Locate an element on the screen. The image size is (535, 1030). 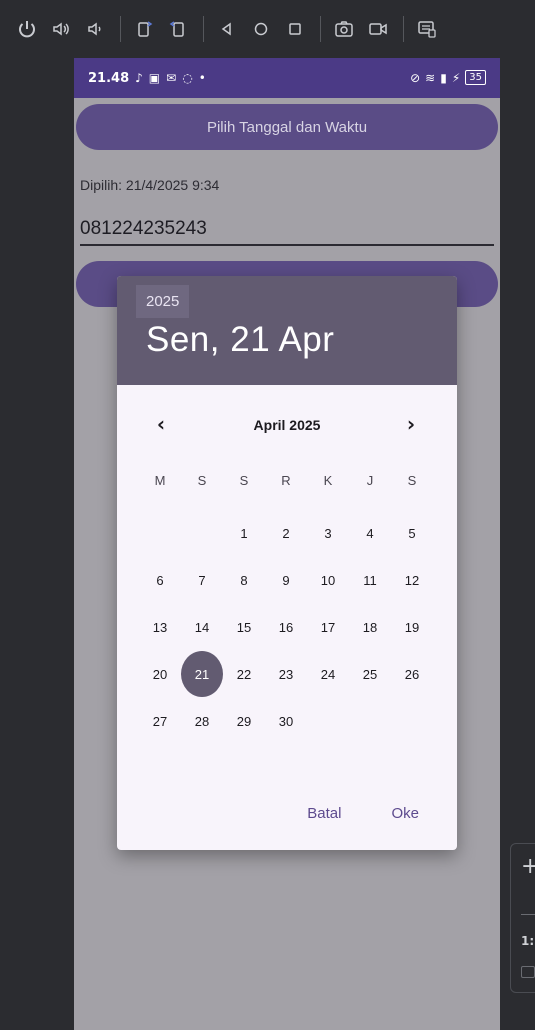
calendar-day-label: 15 is located at coordinates (244, 627).